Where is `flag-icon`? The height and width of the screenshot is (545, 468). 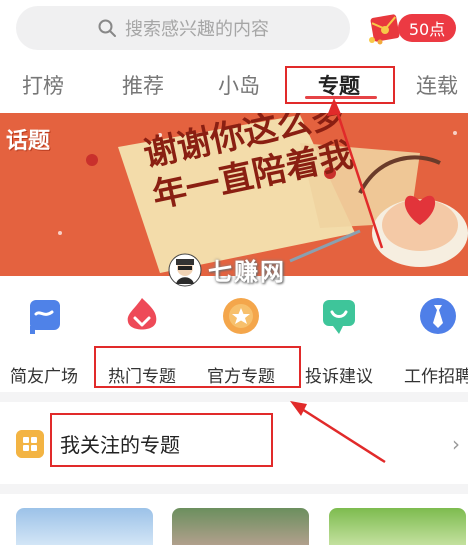 flag-icon is located at coordinates (45, 317).